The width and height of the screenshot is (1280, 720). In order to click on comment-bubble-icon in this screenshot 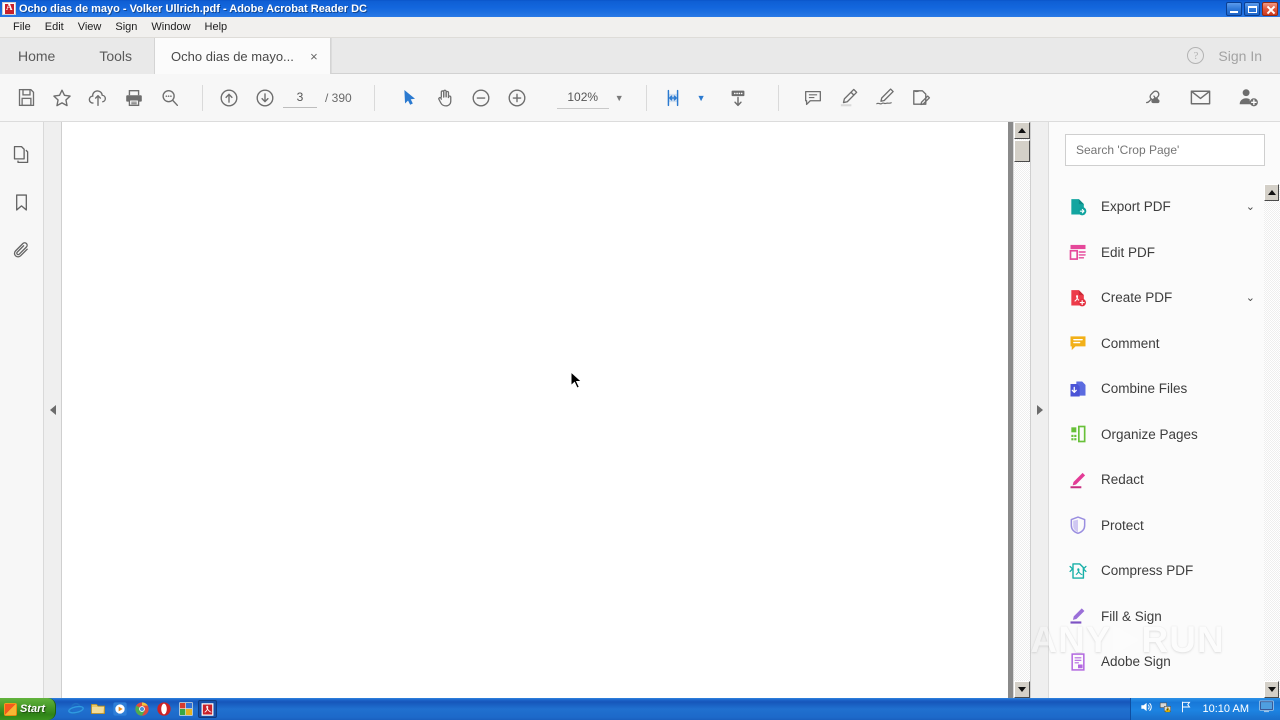, I will do `click(813, 98)`.